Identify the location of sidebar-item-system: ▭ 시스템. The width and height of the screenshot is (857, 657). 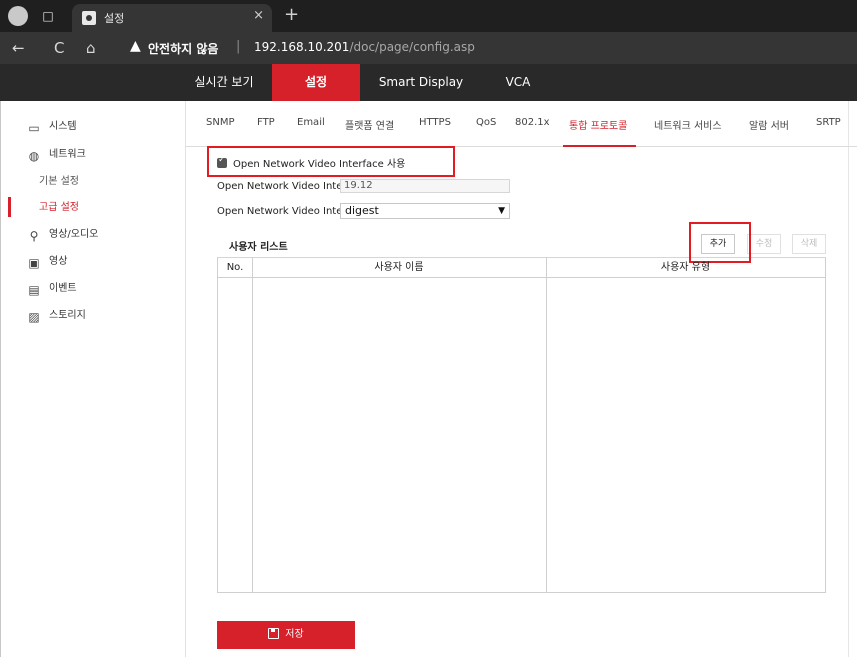
(52, 127).